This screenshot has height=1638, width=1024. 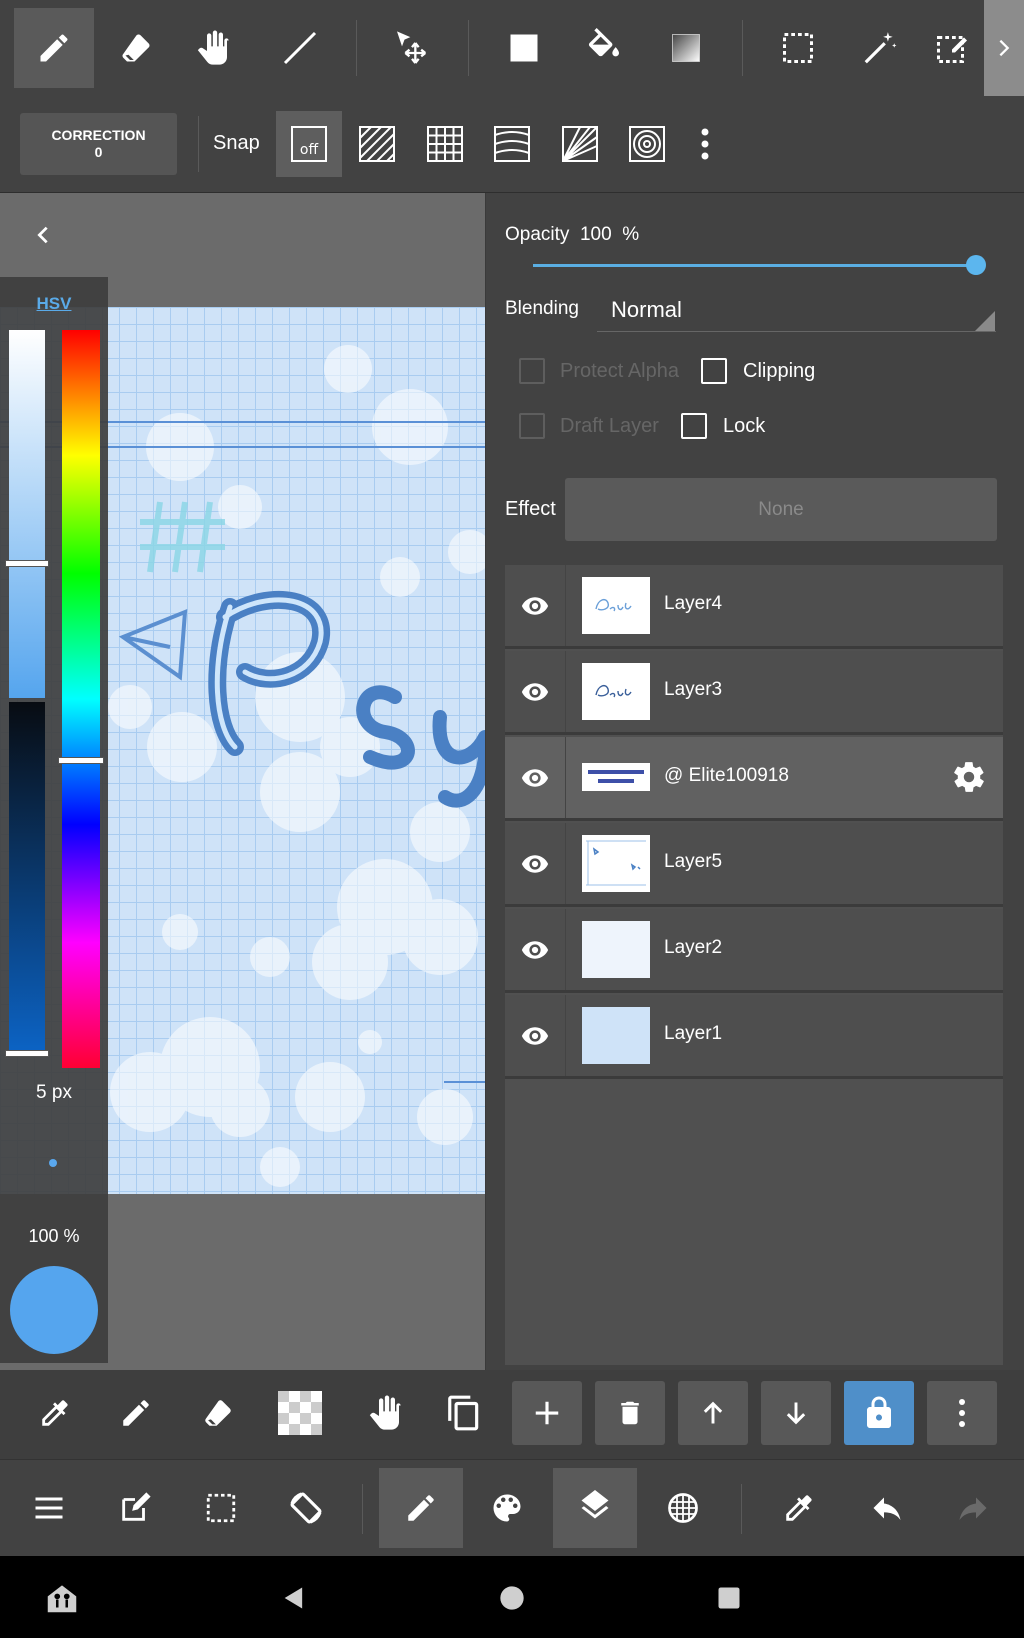 I want to click on lock-icon, so click(x=879, y=1412).